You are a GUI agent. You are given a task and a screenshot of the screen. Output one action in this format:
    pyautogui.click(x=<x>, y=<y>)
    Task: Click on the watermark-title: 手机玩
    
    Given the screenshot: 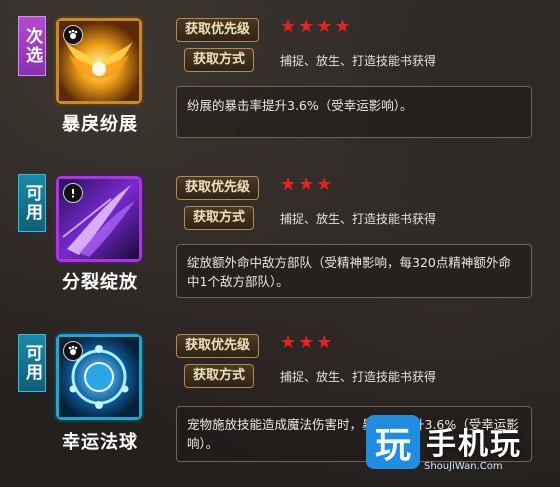 What is the action you would take?
    pyautogui.click(x=474, y=444)
    